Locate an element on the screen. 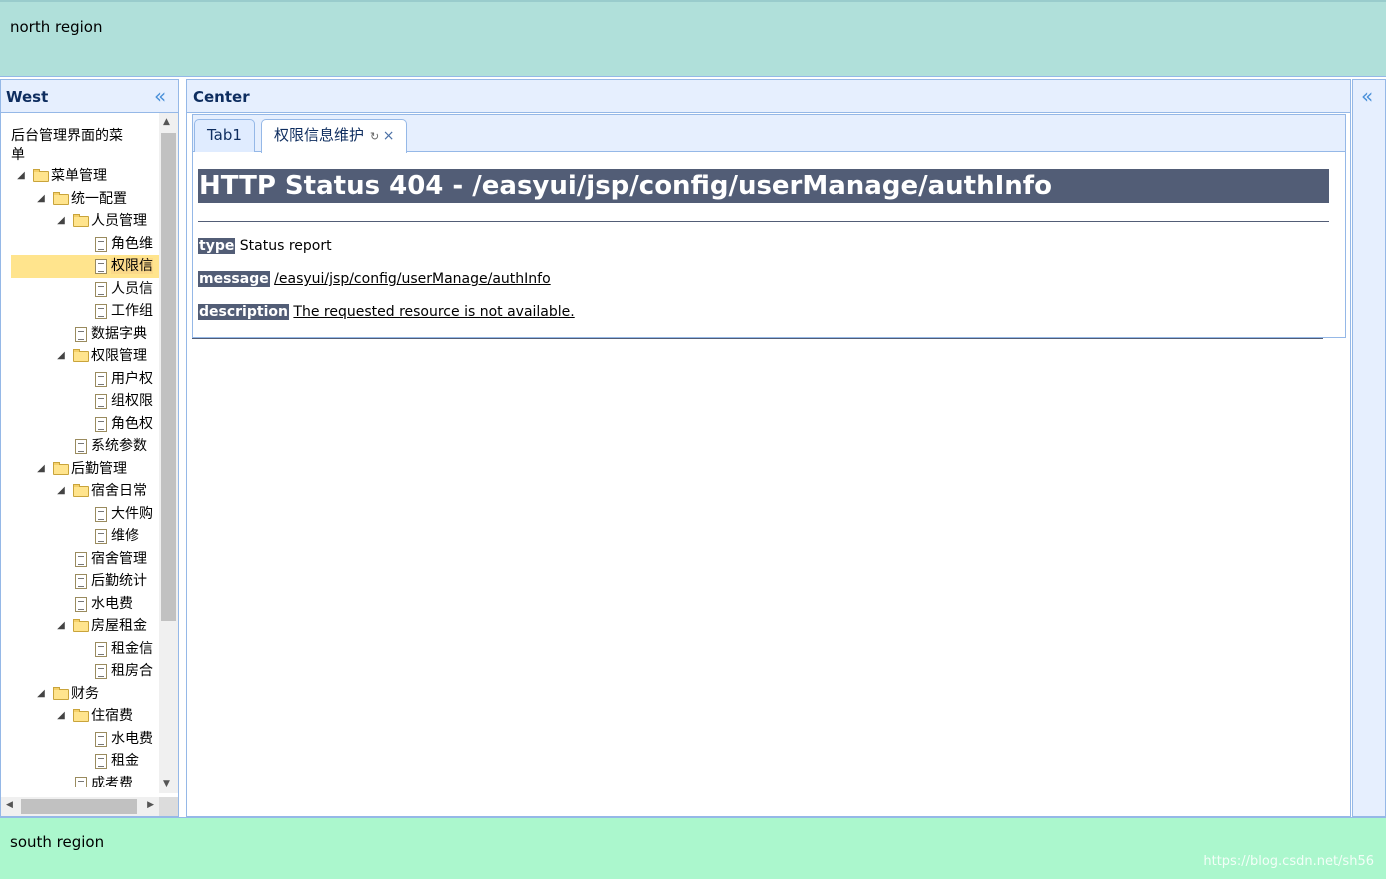 The image size is (1390, 882). east-panel-collapsed: « is located at coordinates (1369, 448).